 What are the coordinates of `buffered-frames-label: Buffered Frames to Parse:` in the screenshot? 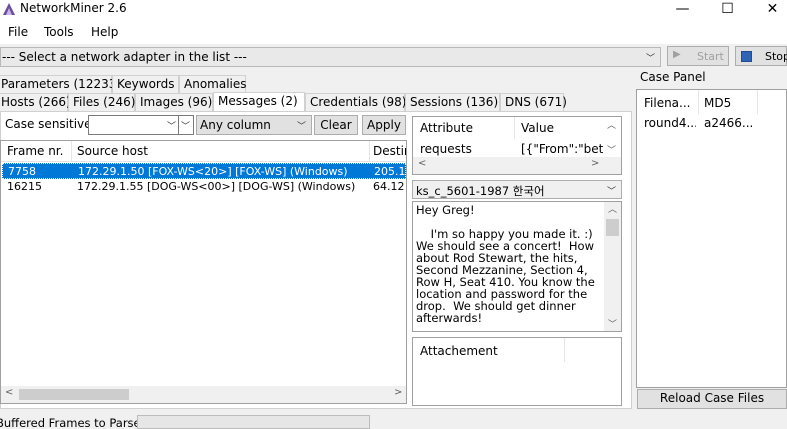 It's located at (72, 422).